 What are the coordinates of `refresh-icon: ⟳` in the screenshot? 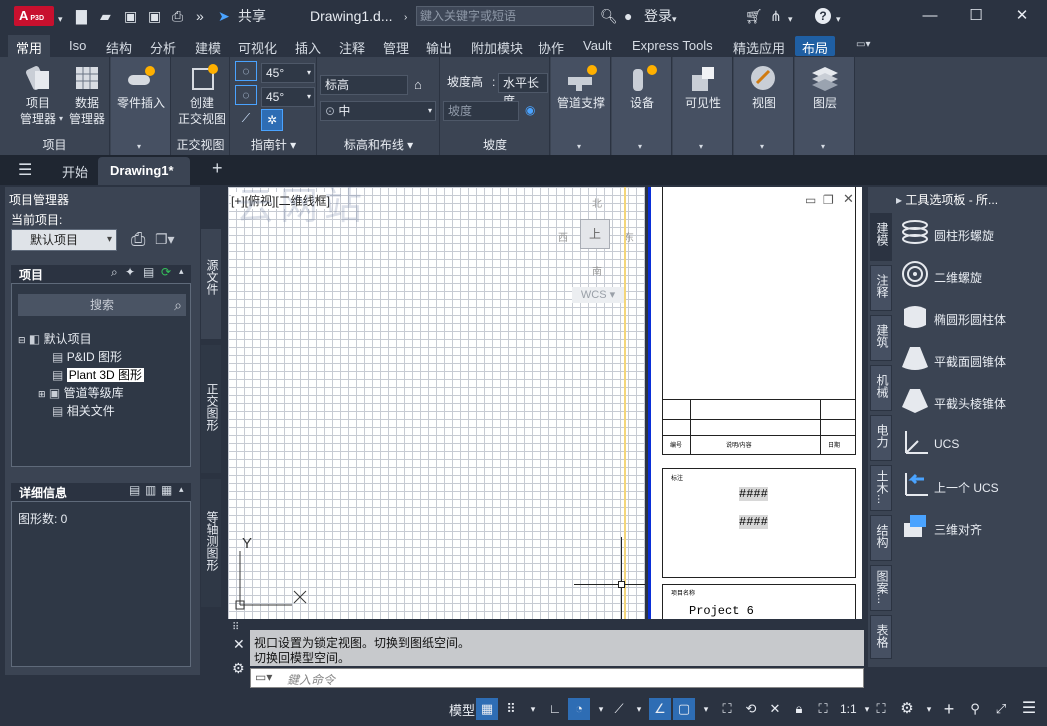 It's located at (166, 272).